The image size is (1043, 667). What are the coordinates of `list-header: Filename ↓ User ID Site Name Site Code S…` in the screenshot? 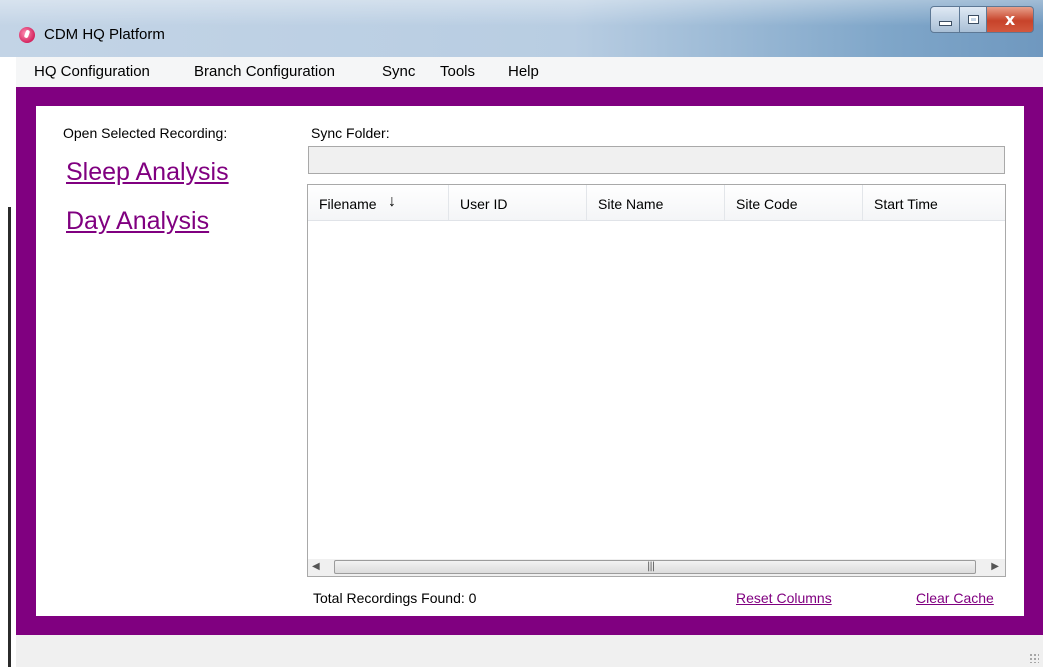 It's located at (656, 203).